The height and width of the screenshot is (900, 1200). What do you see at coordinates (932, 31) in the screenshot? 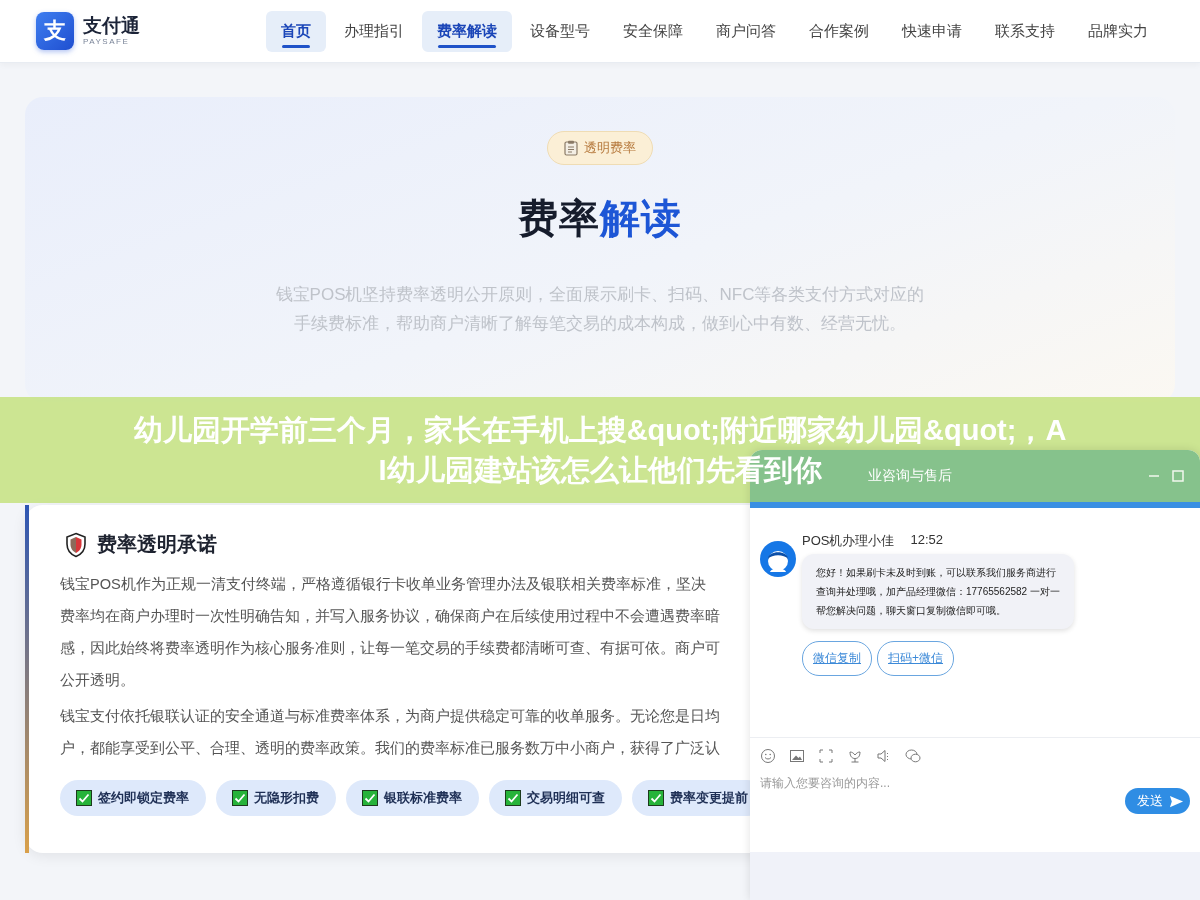
I see `nav-item: 快速申请` at bounding box center [932, 31].